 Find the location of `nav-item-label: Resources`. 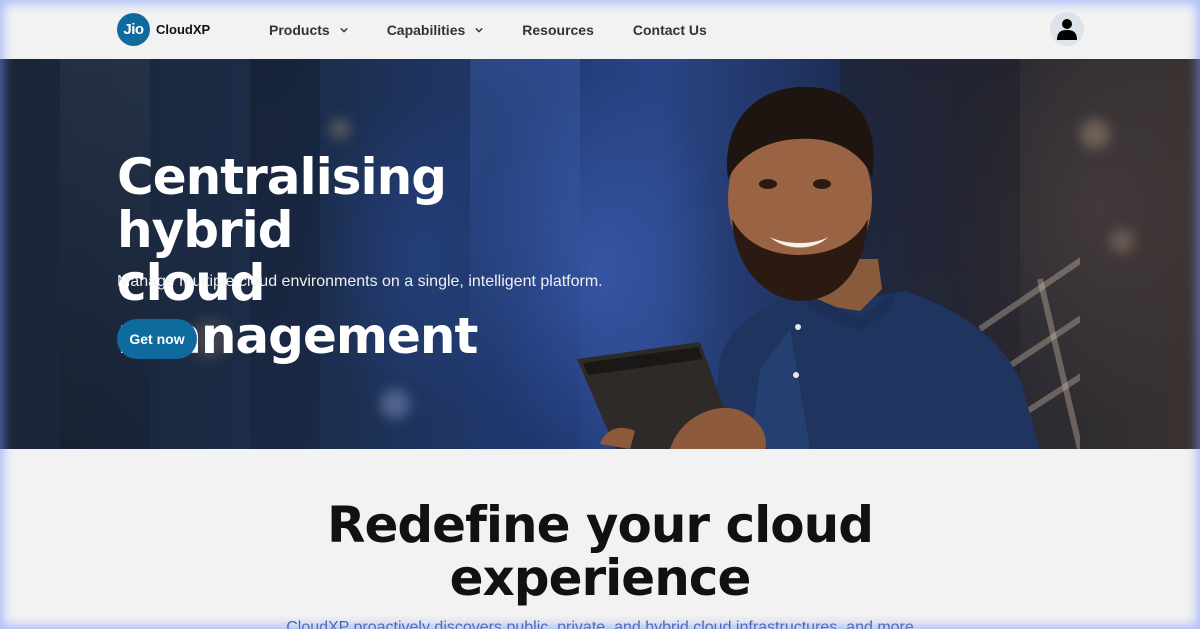

nav-item-label: Resources is located at coordinates (558, 29).